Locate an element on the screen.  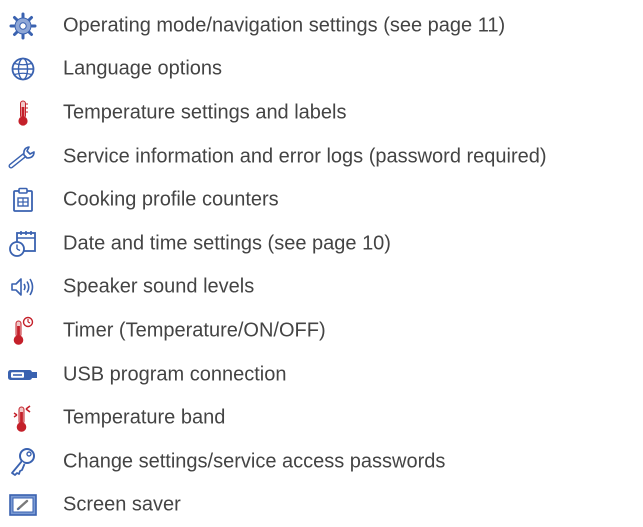
list-item: Speaker sound levels is located at coordinates (321, 288).